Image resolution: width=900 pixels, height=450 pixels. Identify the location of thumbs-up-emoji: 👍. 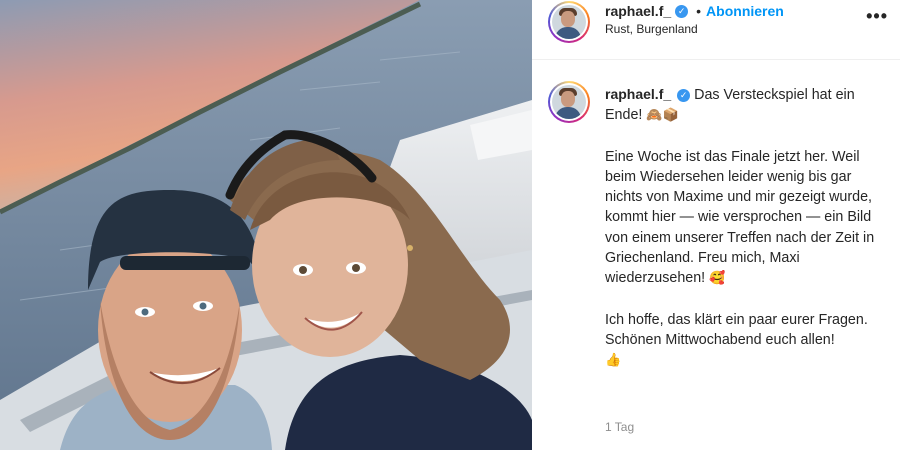
(613, 361).